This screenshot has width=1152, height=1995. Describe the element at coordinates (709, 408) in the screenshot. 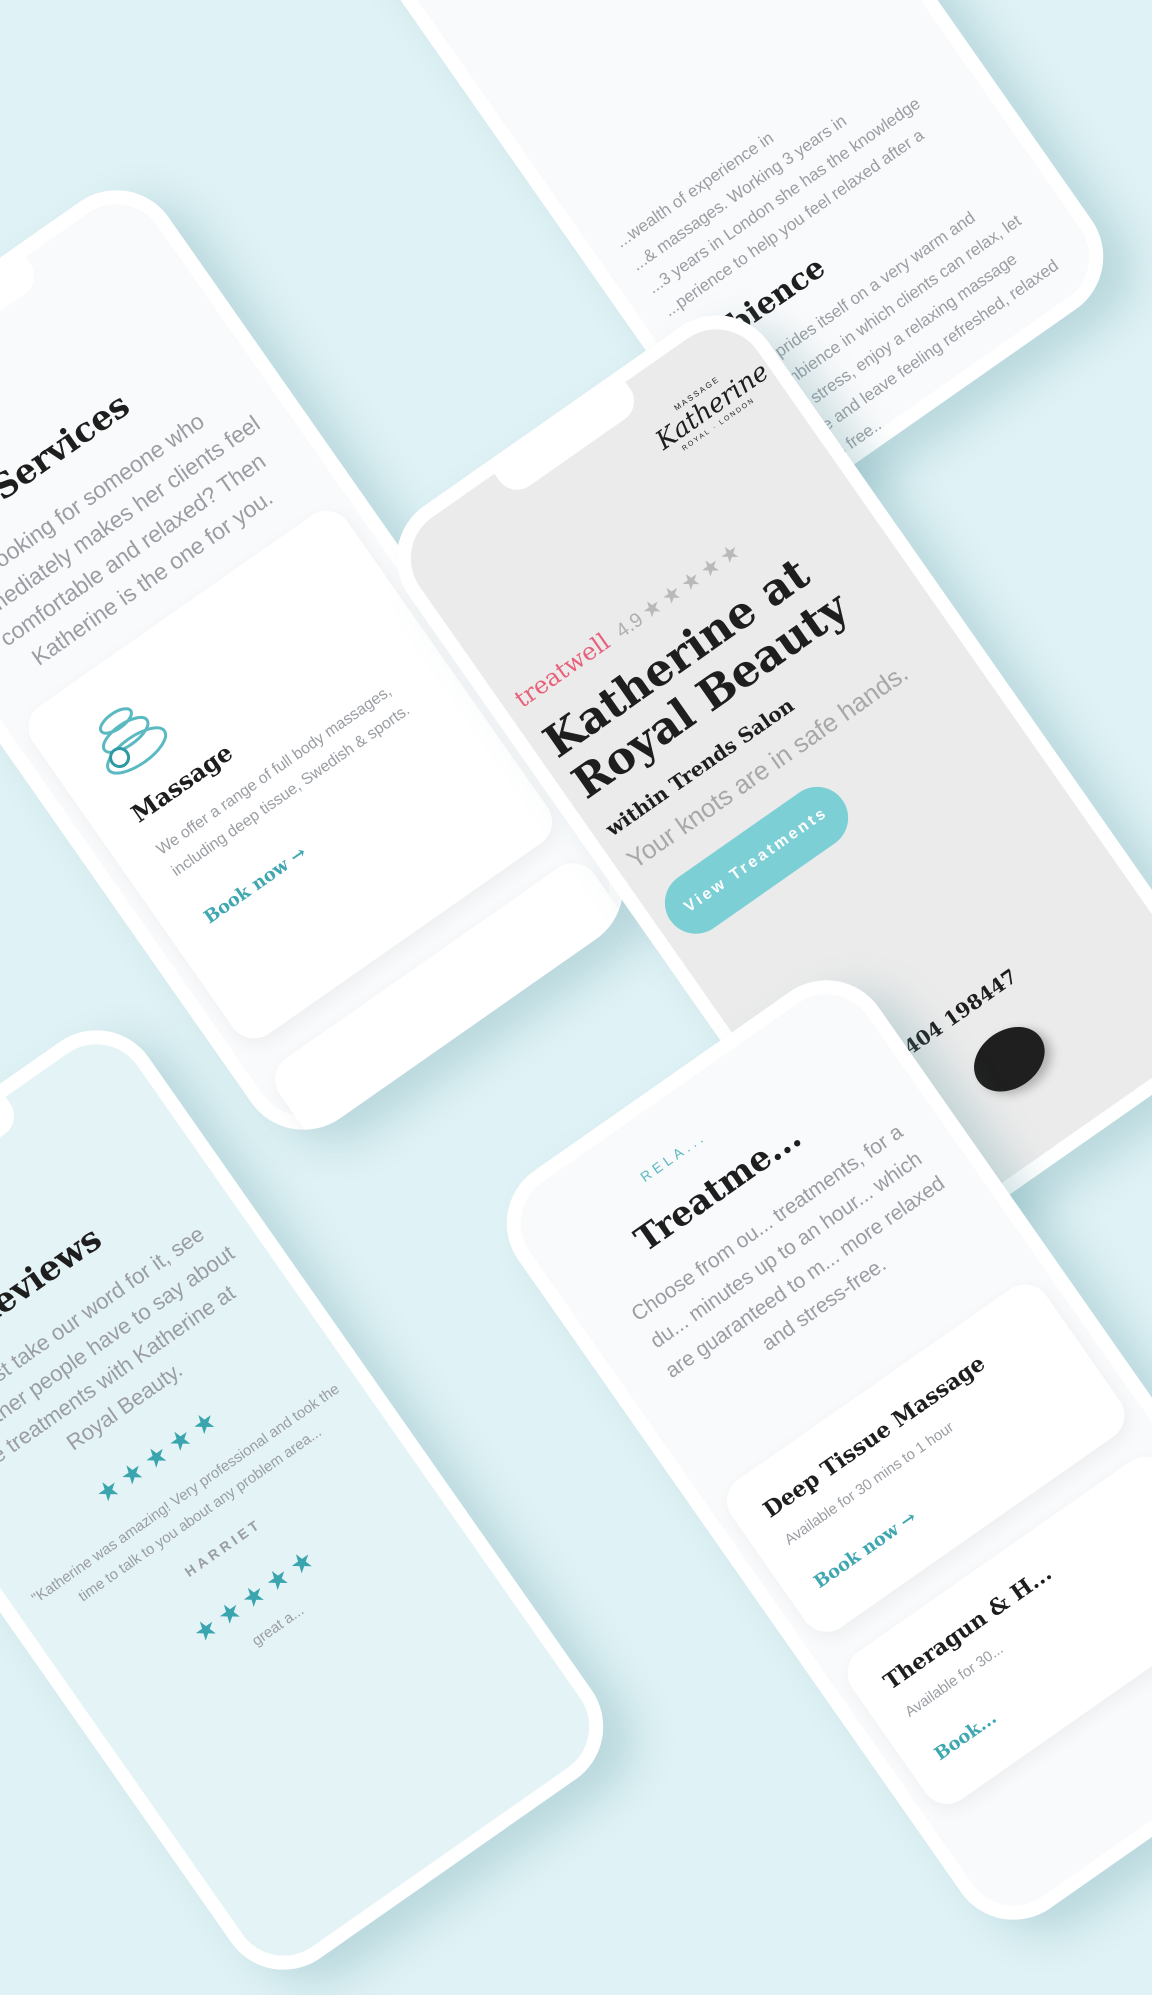

I see `brand-logo: MASSAGE Katherine ROYAL · LONDON` at that location.